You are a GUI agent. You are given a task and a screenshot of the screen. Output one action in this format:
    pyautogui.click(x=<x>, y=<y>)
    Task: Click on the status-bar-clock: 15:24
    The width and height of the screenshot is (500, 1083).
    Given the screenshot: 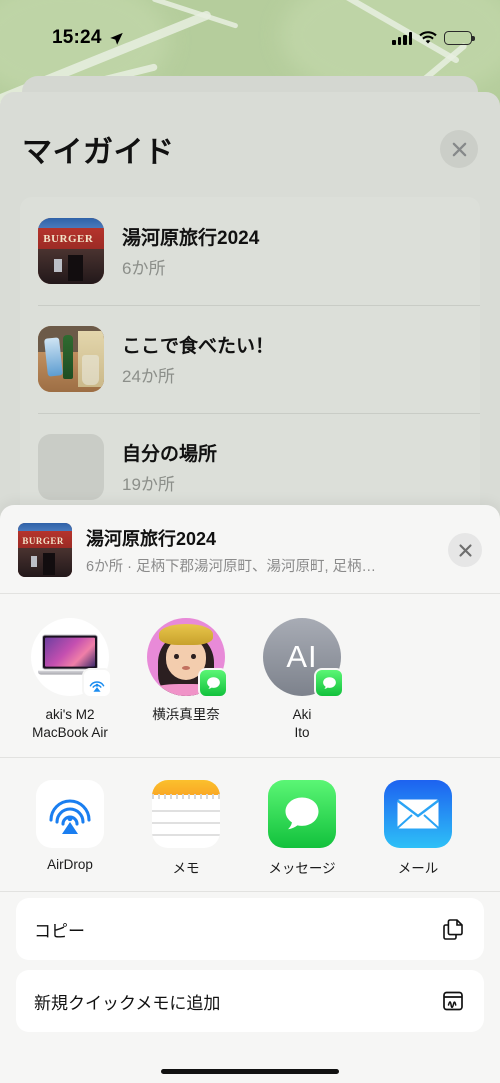 What is the action you would take?
    pyautogui.click(x=77, y=37)
    